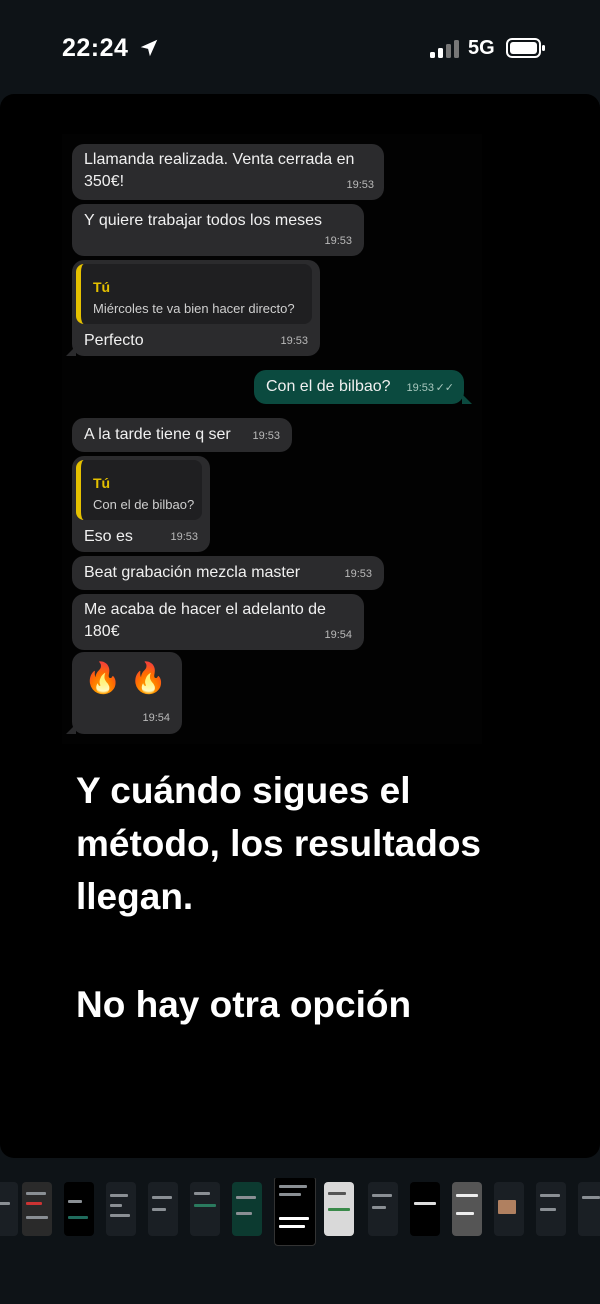 The height and width of the screenshot is (1304, 600). Describe the element at coordinates (218, 230) in the screenshot. I see `message-bubble: Y quiere trabajar todos los meses 19:53` at that location.